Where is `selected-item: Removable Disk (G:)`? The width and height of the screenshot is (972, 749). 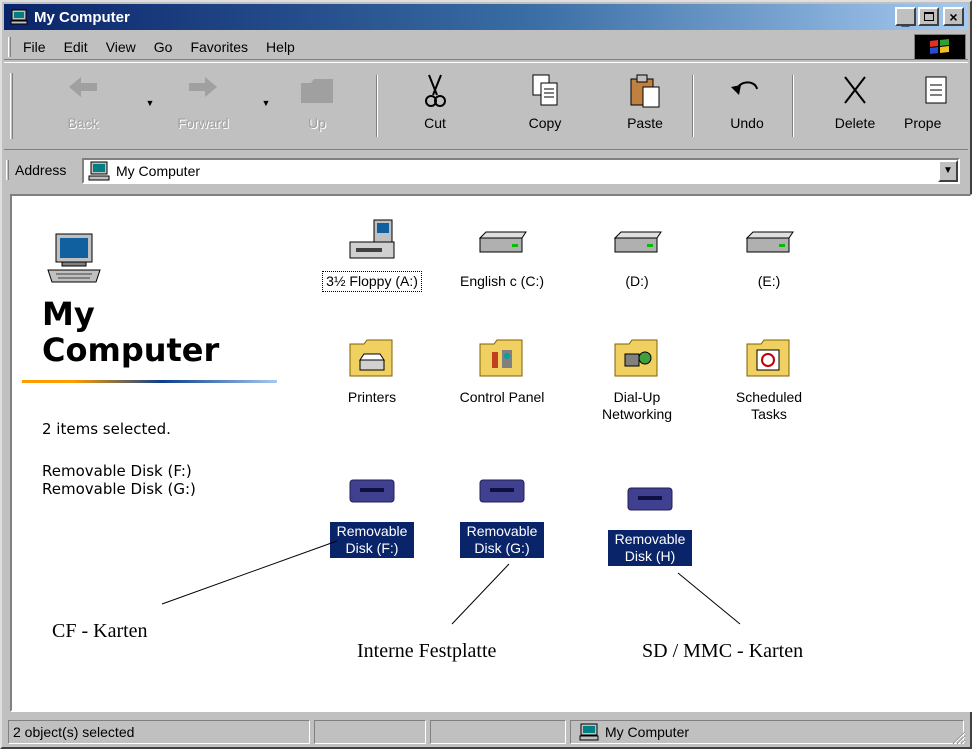
selected-item: Removable Disk (G:) is located at coordinates (119, 489).